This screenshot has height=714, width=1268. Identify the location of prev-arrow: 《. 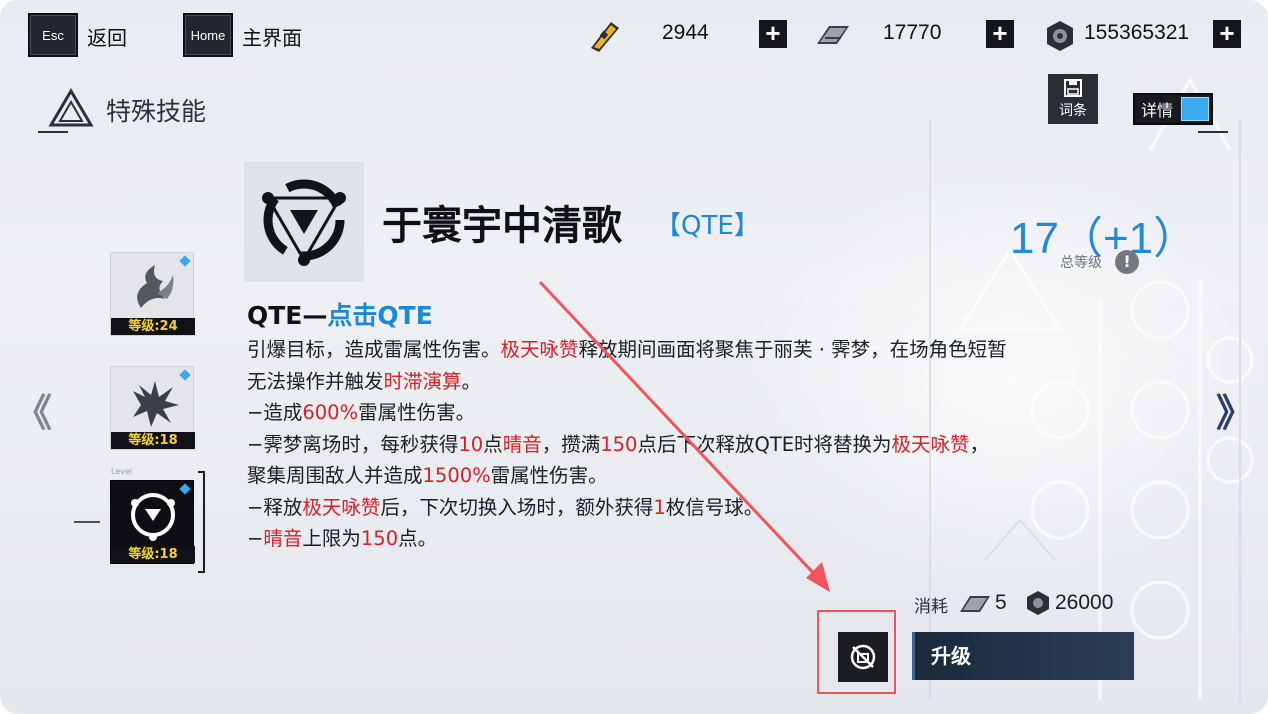
(33, 409).